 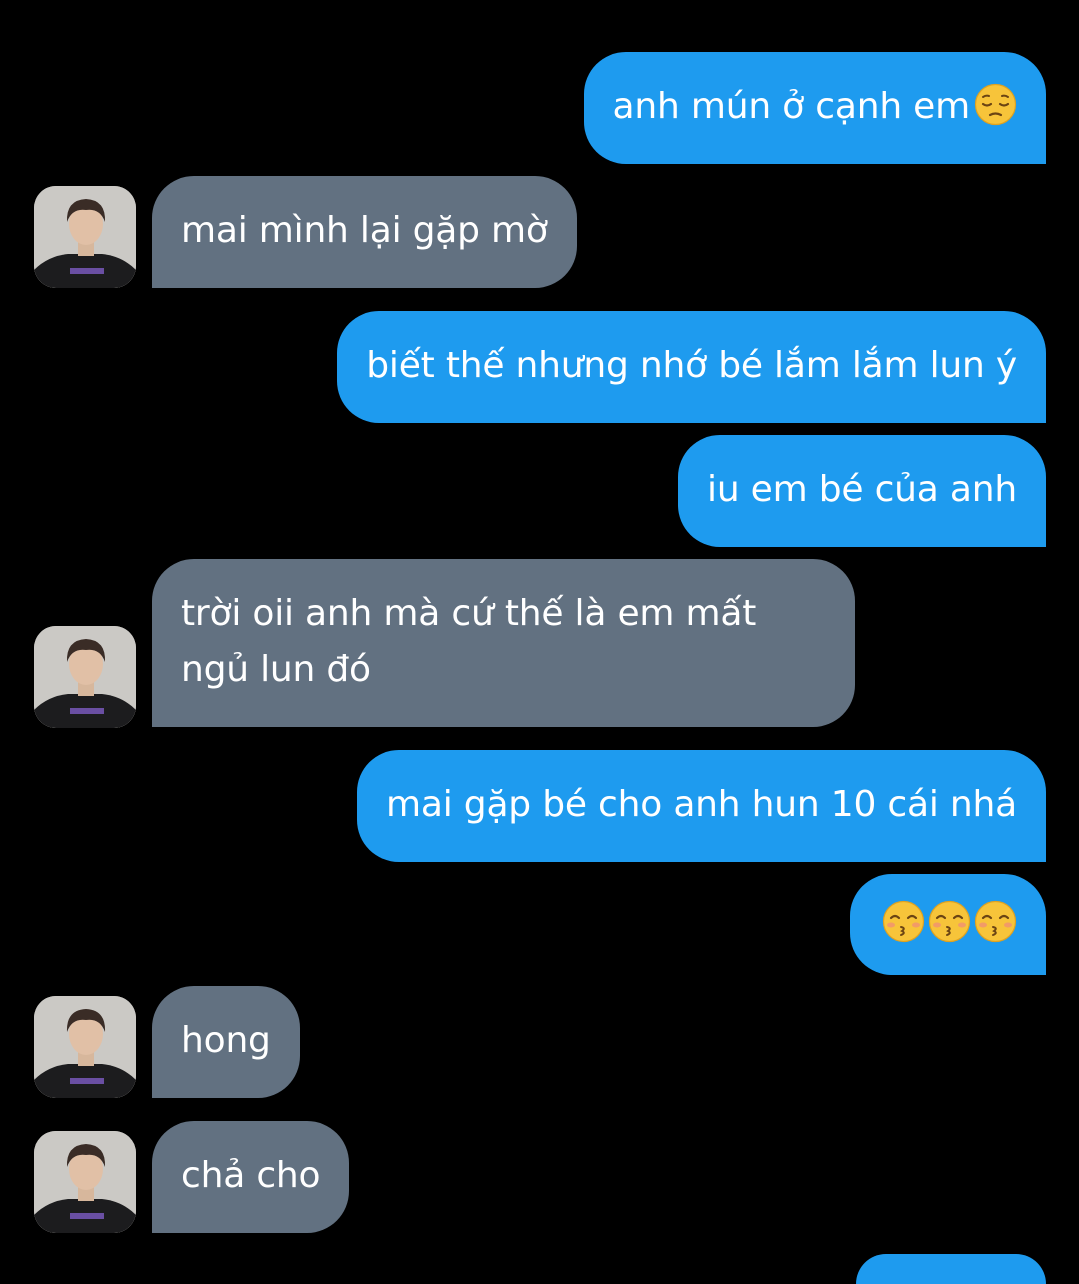 I want to click on message-text: biết thế nhưng nhớ bé lắm lắm lun ý, so click(x=691, y=365).